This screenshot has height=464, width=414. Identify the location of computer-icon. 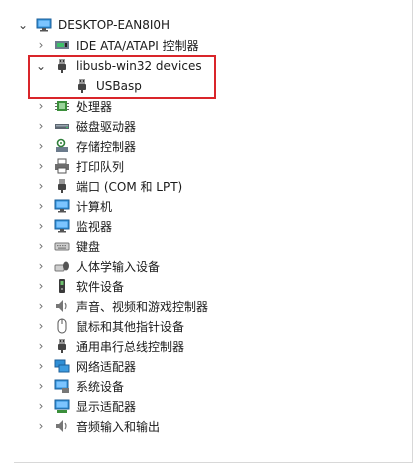
(44, 25).